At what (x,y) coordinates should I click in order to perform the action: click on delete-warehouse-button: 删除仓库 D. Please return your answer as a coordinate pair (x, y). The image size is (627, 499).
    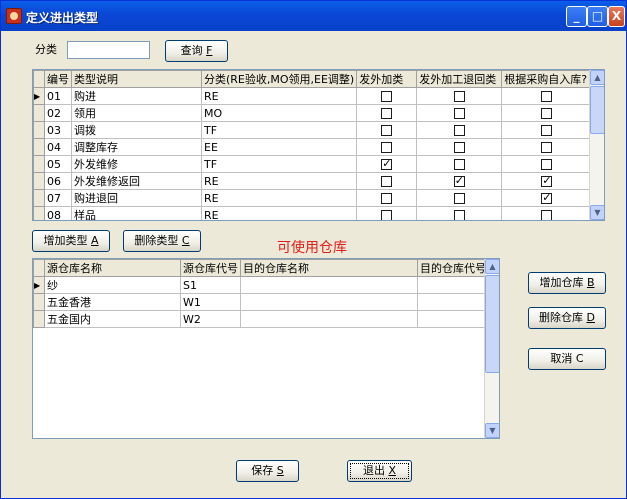
    Looking at the image, I should click on (567, 318).